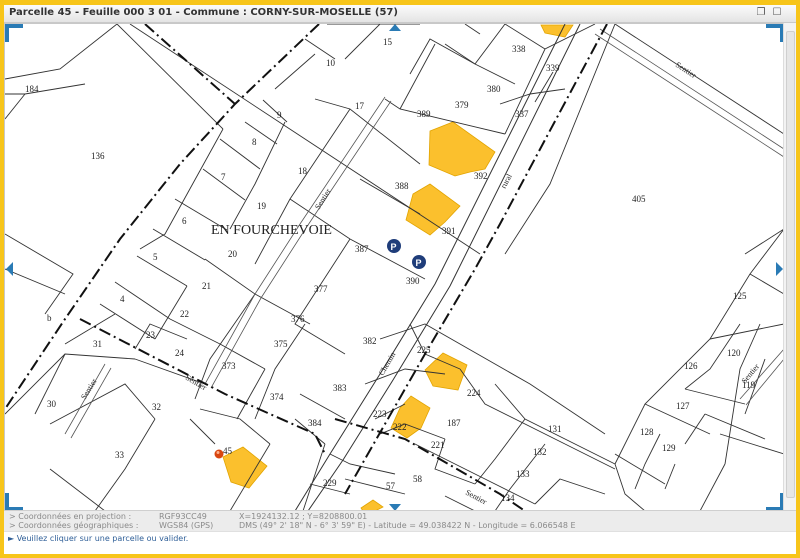 The width and height of the screenshot is (800, 558). I want to click on parcel-number: 187, so click(454, 423).